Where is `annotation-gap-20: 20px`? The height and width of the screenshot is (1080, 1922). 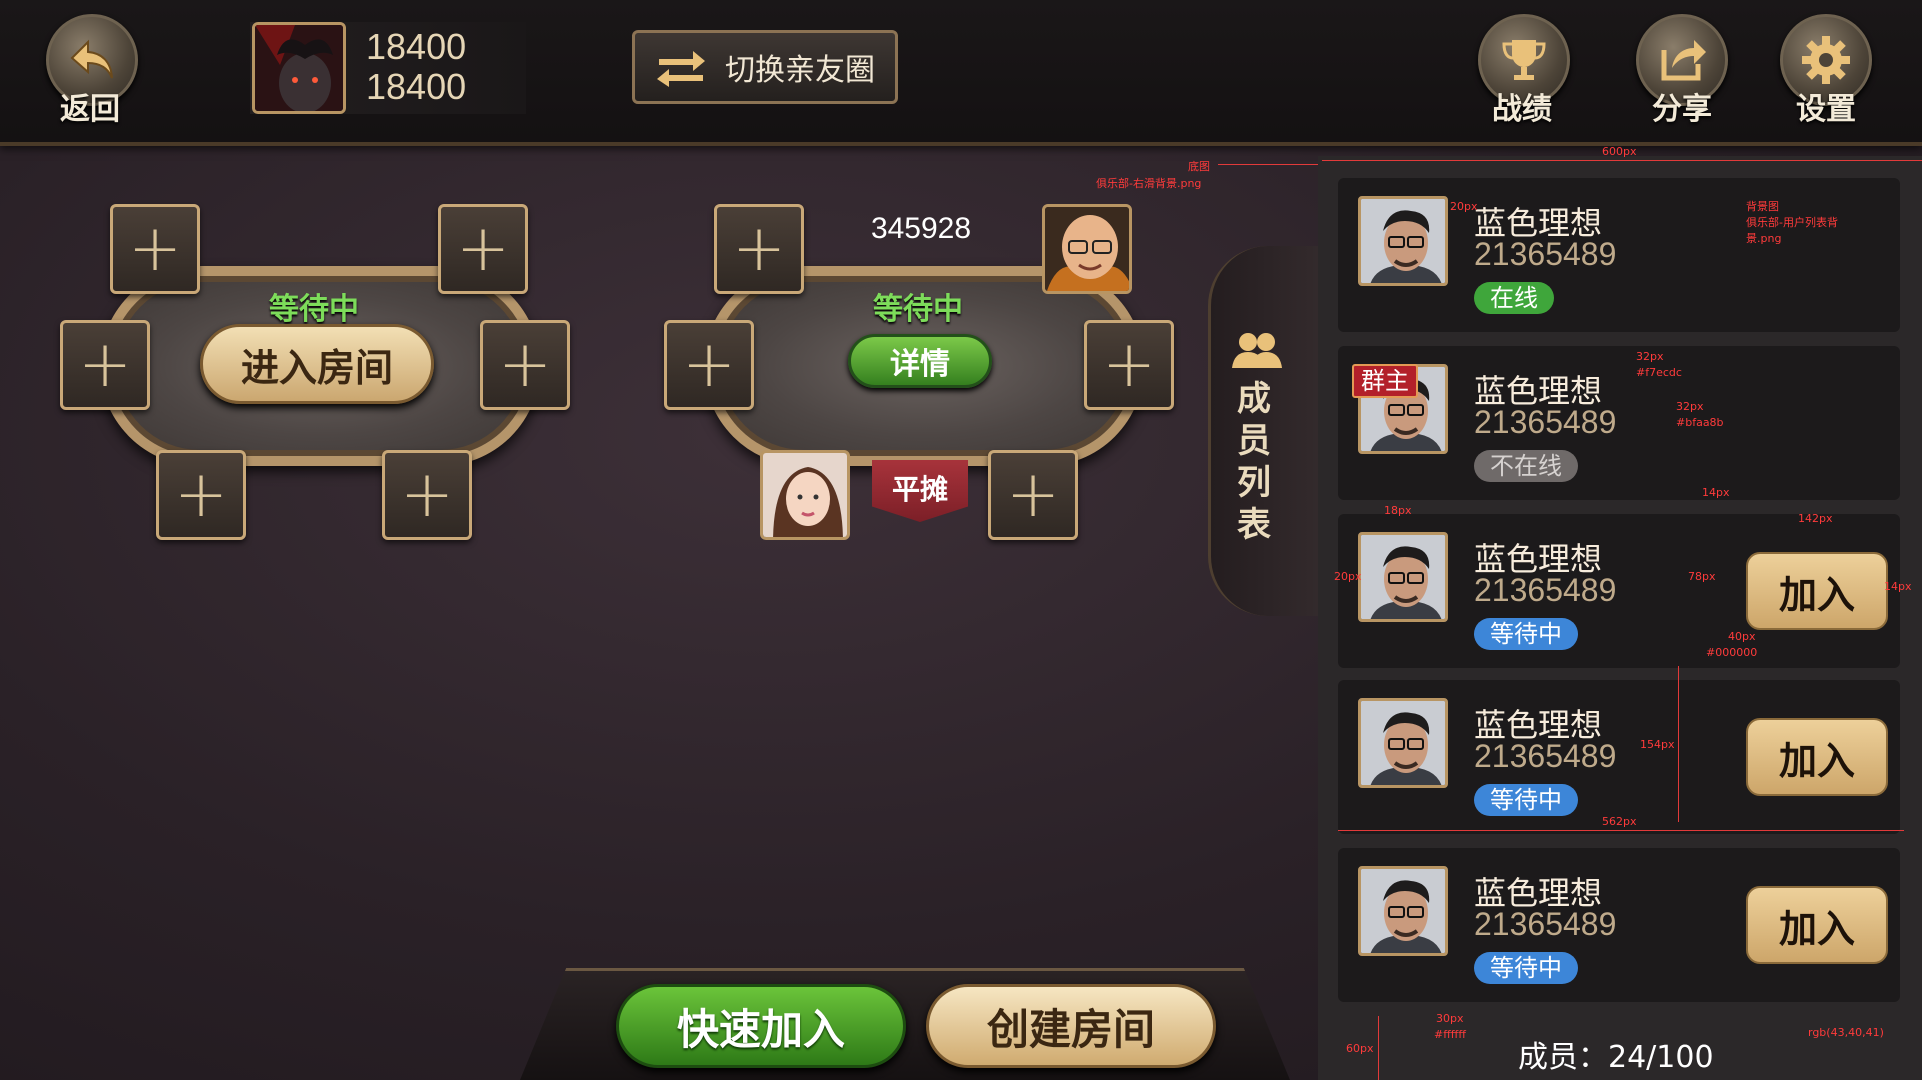
annotation-gap-20: 20px is located at coordinates (1464, 206).